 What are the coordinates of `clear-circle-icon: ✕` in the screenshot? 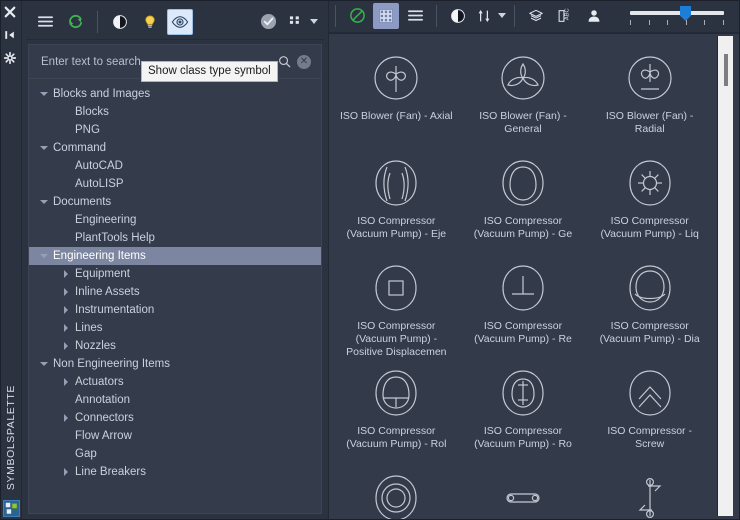 It's located at (304, 61).